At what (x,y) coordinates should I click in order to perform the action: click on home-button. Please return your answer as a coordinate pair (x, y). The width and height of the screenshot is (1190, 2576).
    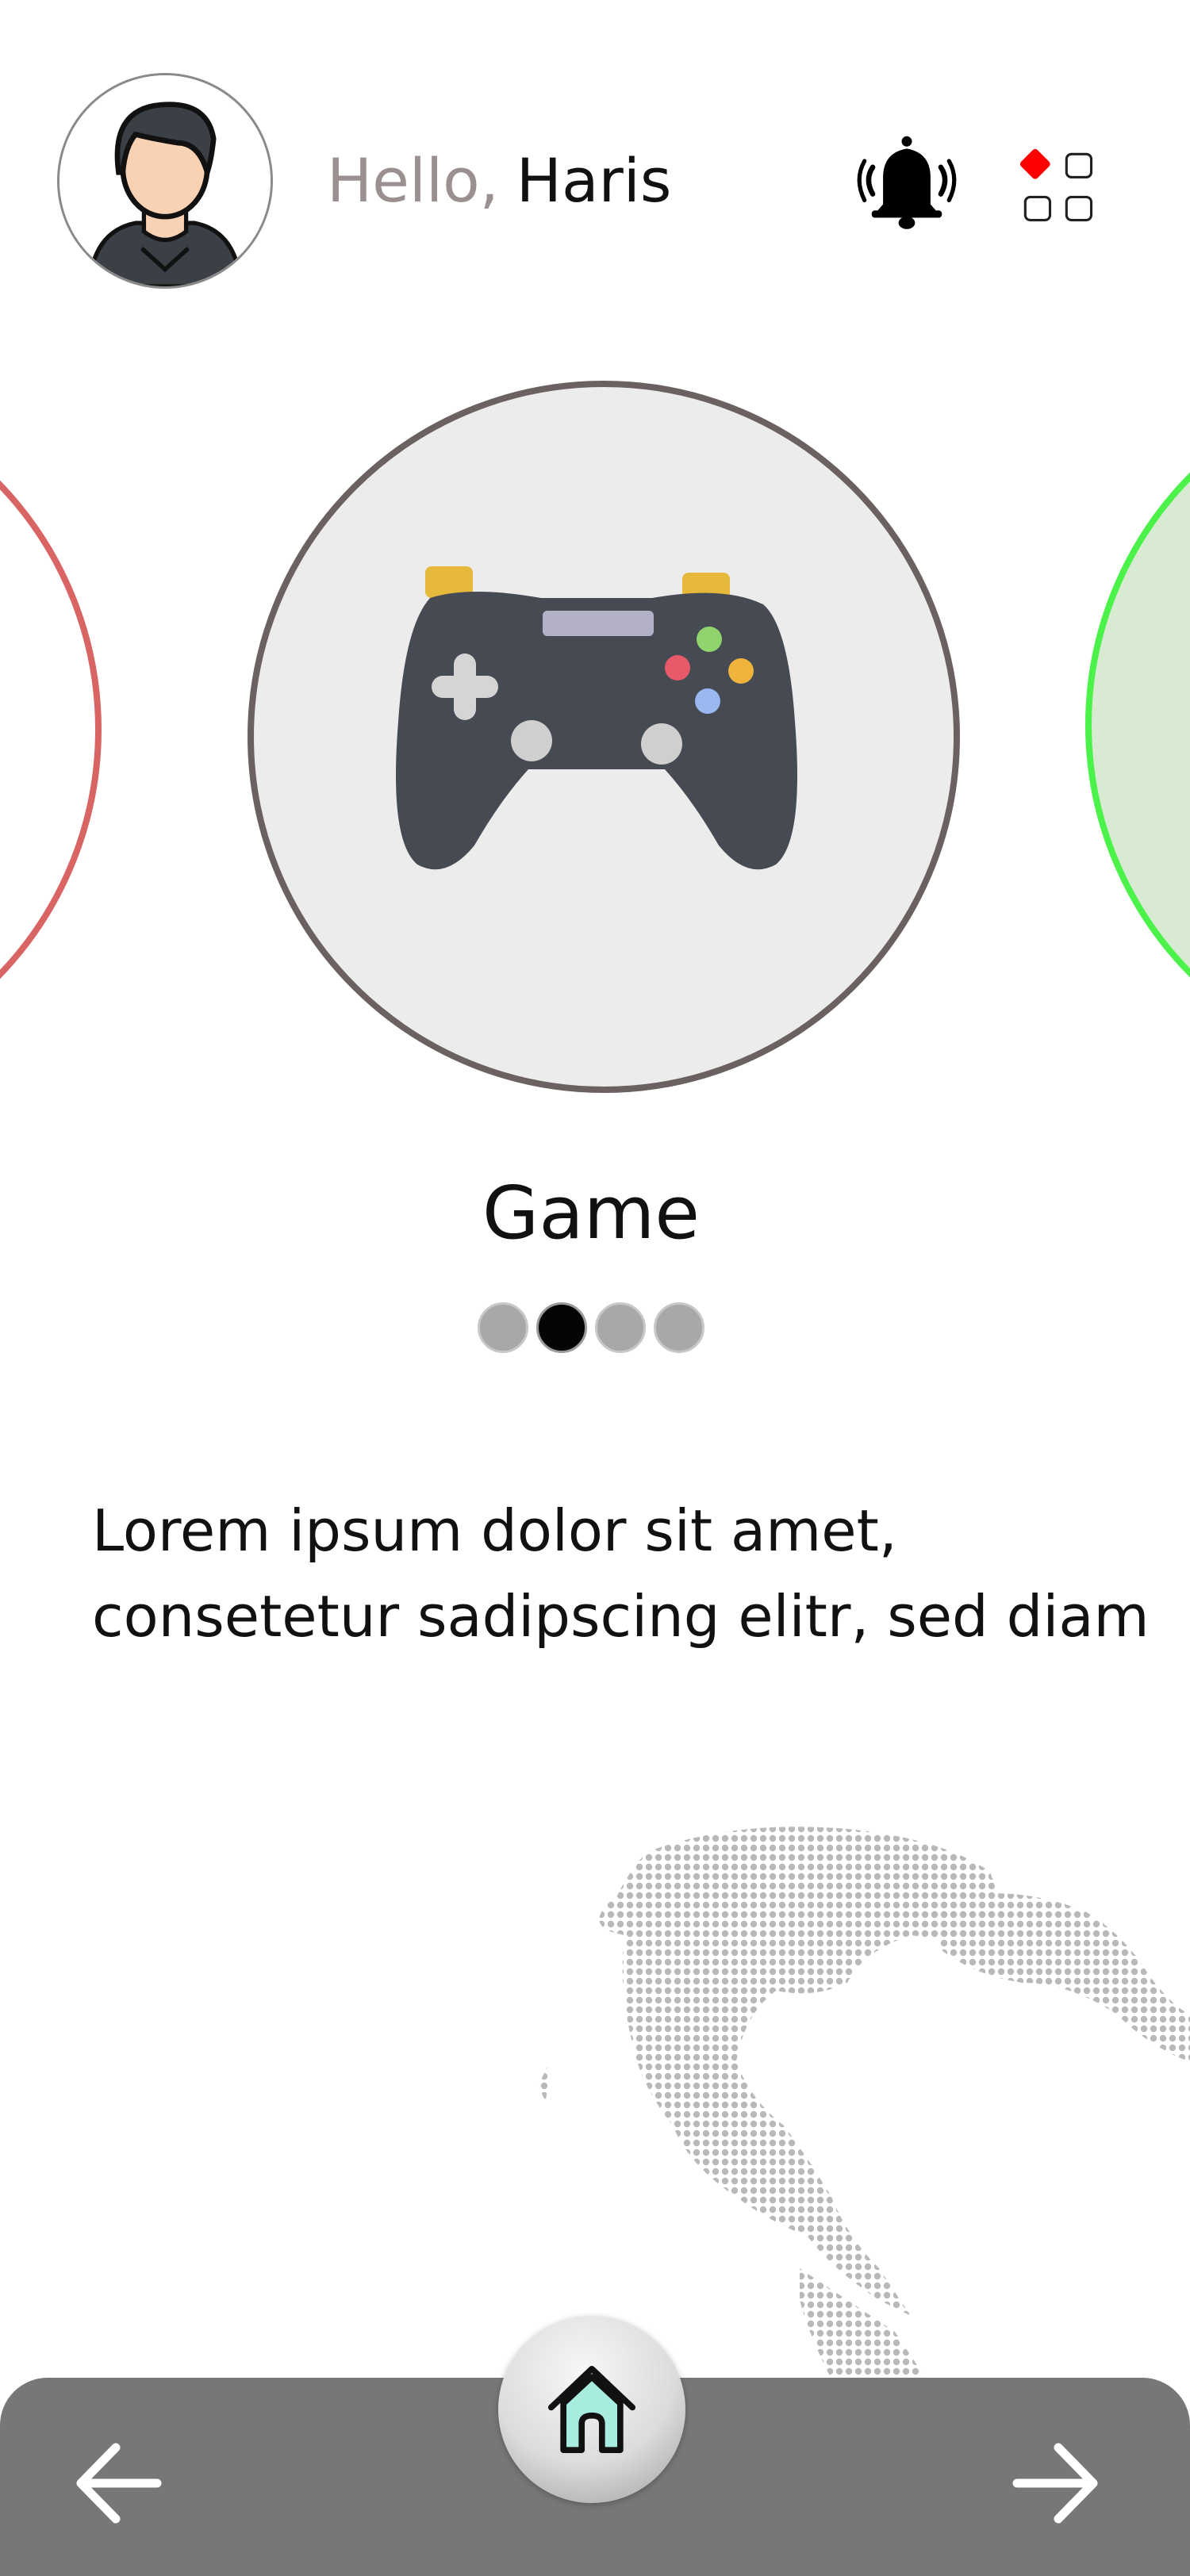
    Looking at the image, I should click on (591, 2409).